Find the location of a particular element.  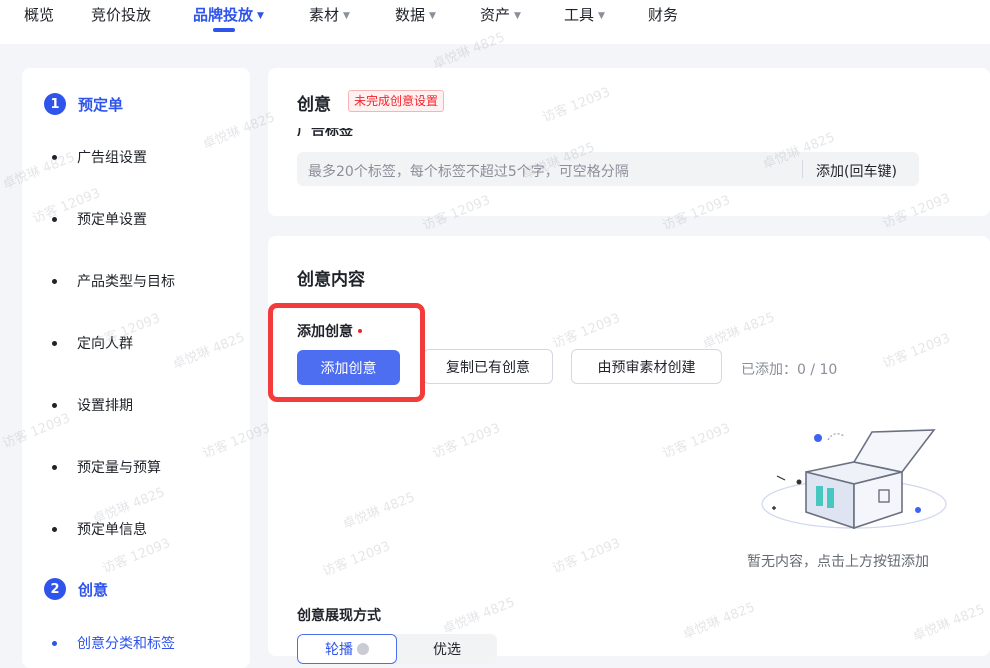

nav-bidding: 竞价投放 is located at coordinates (121, 14).